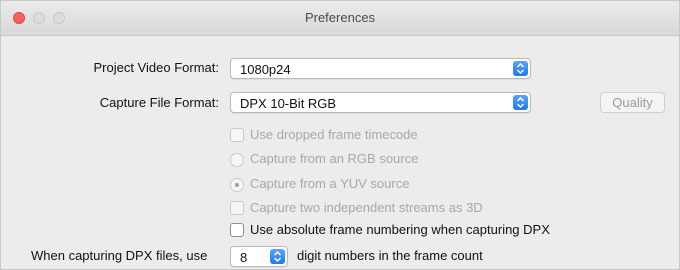 The height and width of the screenshot is (270, 680). What do you see at coordinates (334, 134) in the screenshot?
I see `dropped-frame-label: Use dropped frame timecode` at bounding box center [334, 134].